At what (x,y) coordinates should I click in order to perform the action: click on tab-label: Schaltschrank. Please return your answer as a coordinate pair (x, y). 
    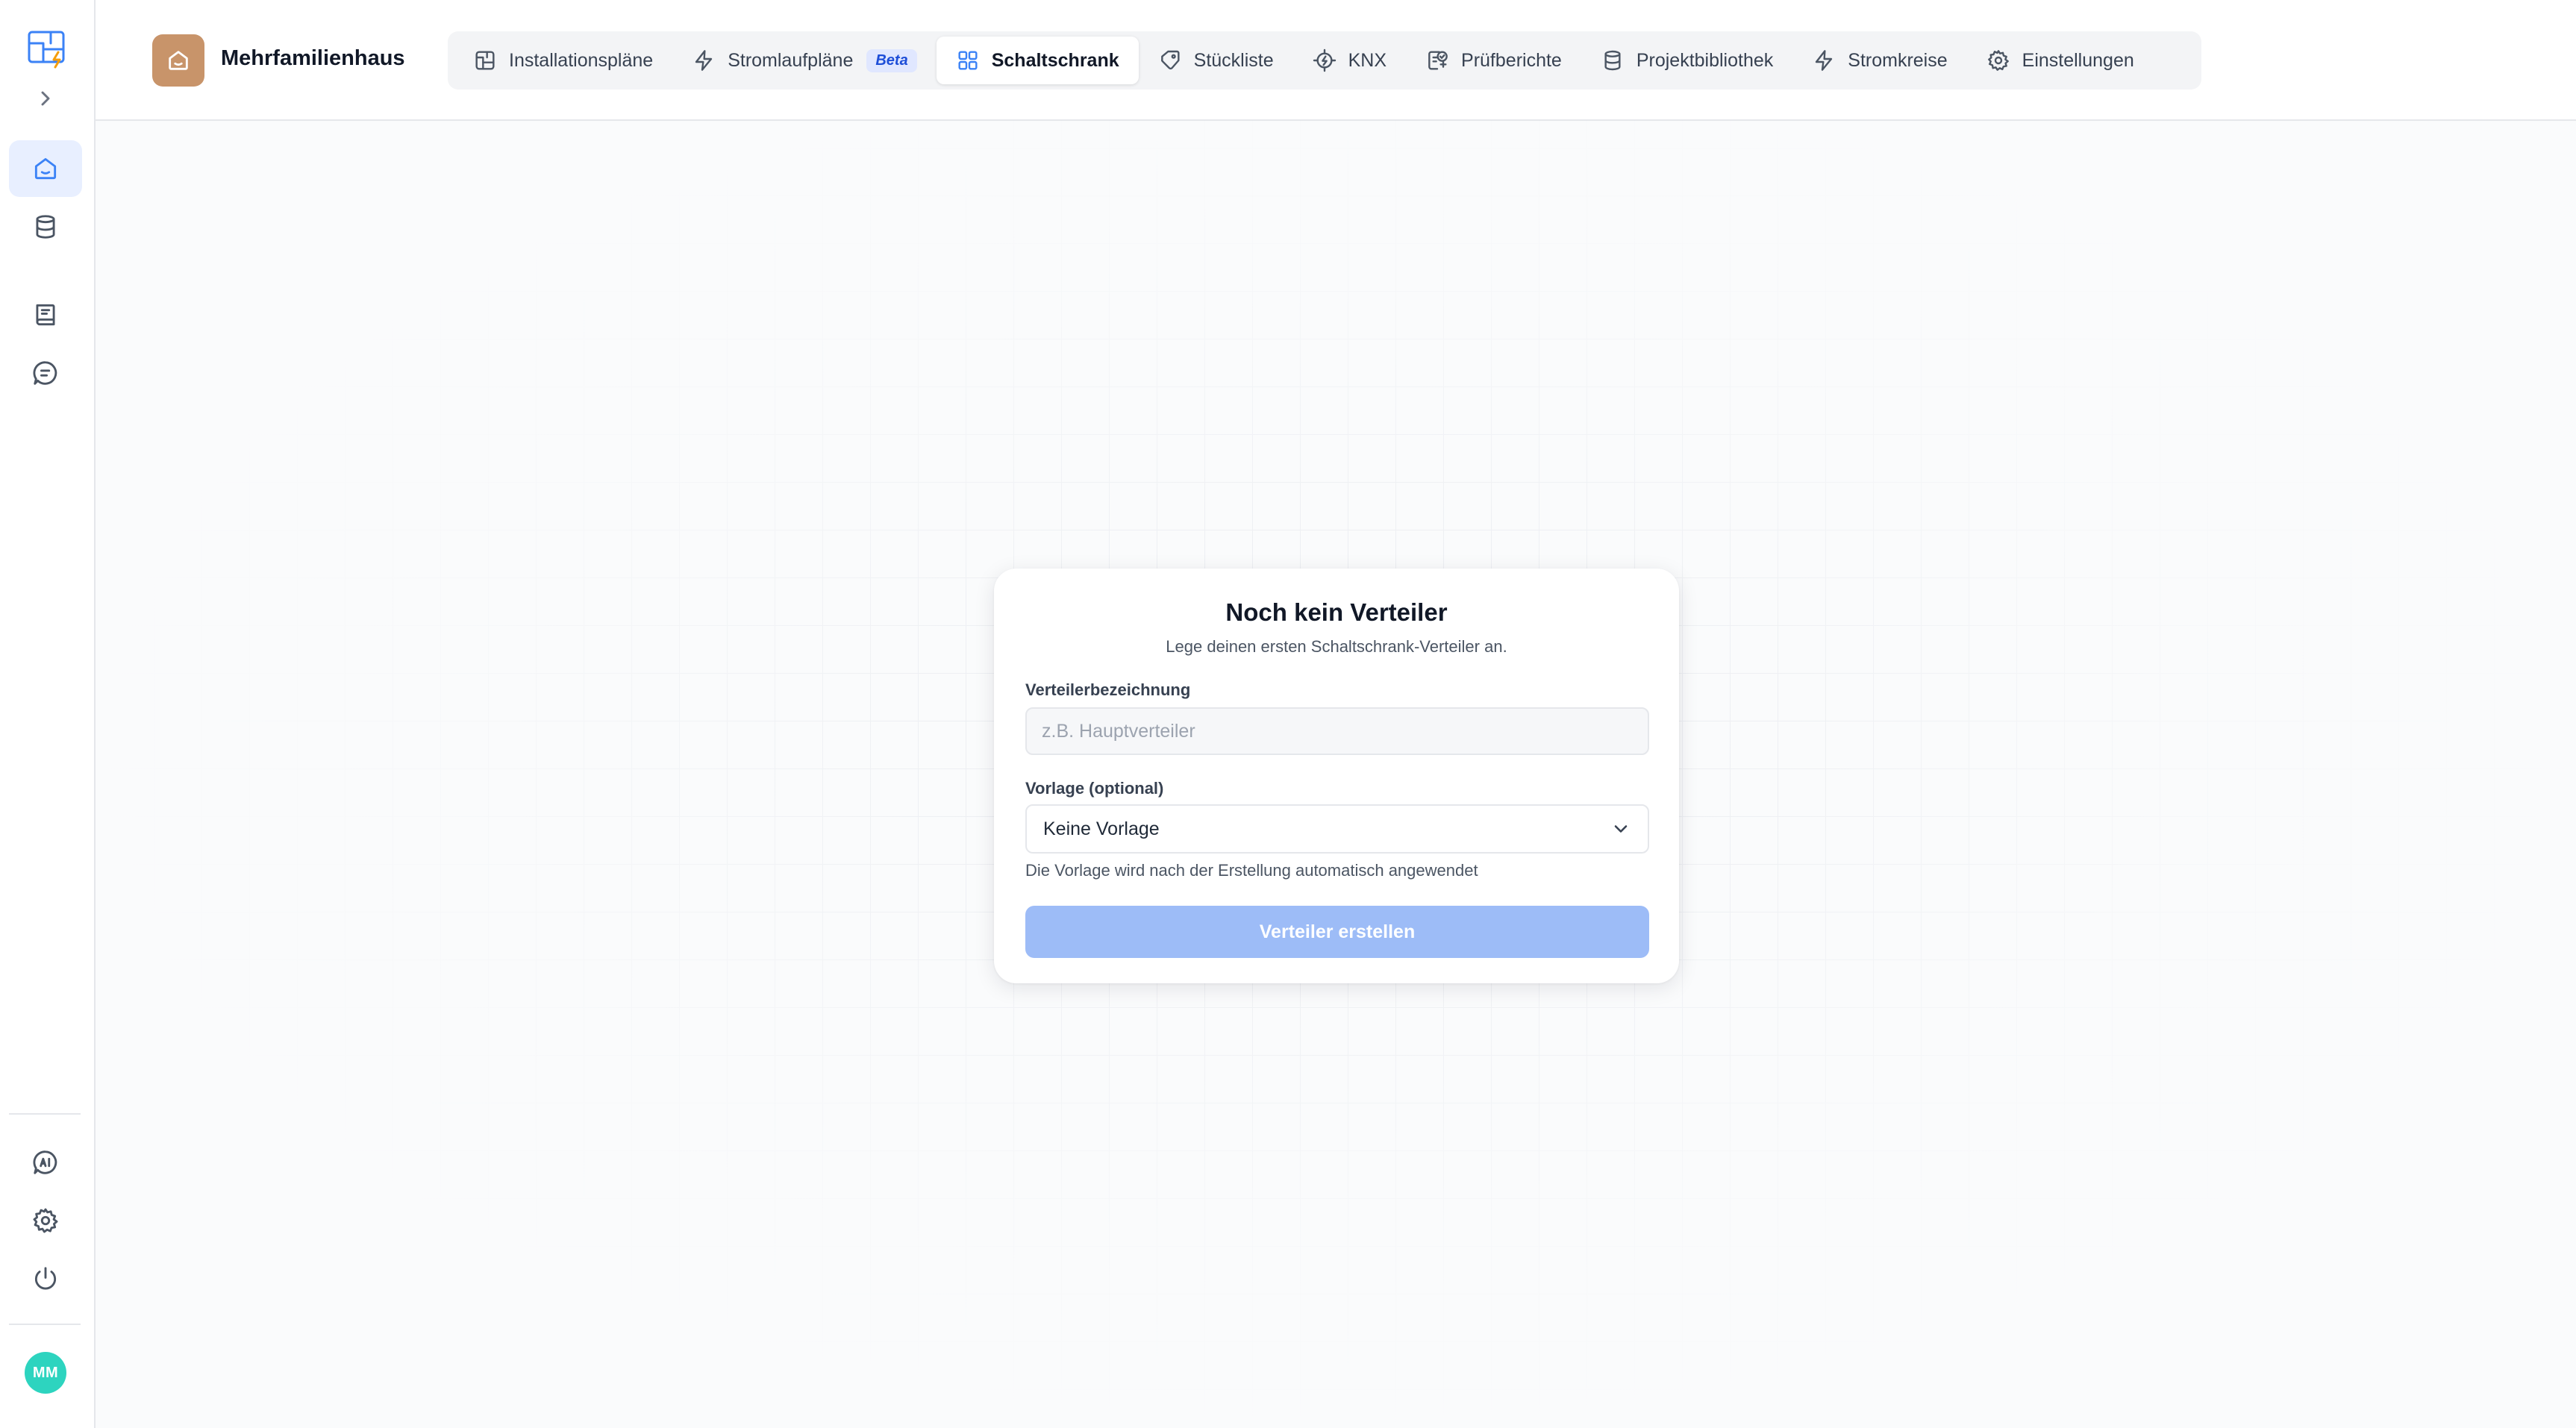
    Looking at the image, I should click on (1055, 60).